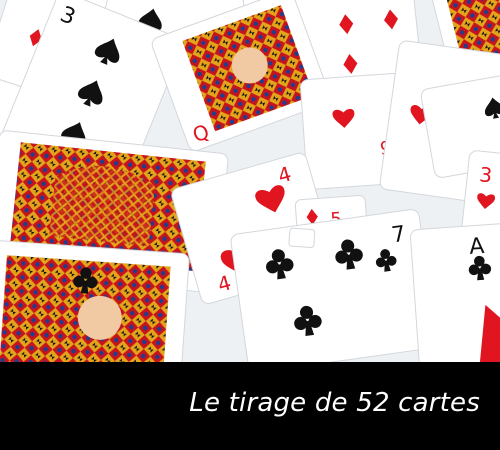 This screenshot has height=450, width=500. What do you see at coordinates (334, 403) in the screenshot?
I see `caption-text: Le tirage de 52 cartes` at bounding box center [334, 403].